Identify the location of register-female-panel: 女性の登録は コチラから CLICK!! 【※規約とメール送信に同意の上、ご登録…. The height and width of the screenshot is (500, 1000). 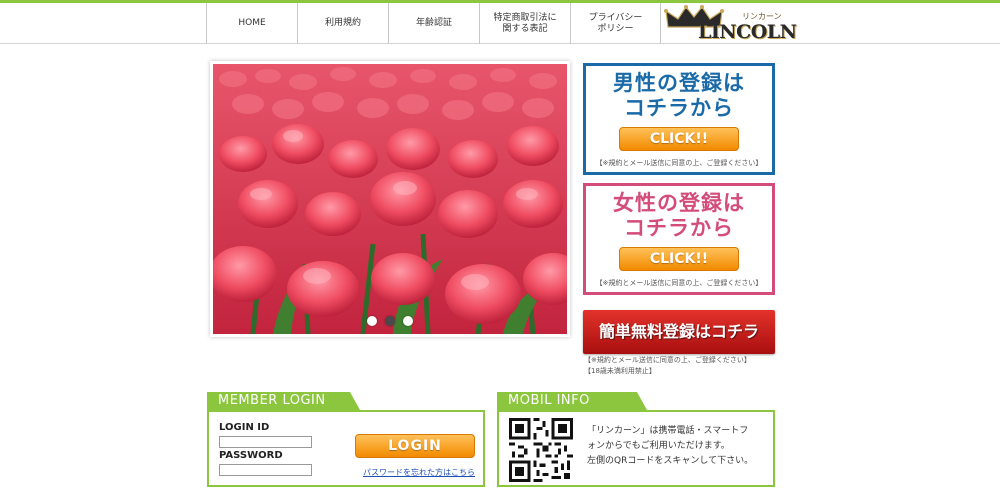
(679, 239).